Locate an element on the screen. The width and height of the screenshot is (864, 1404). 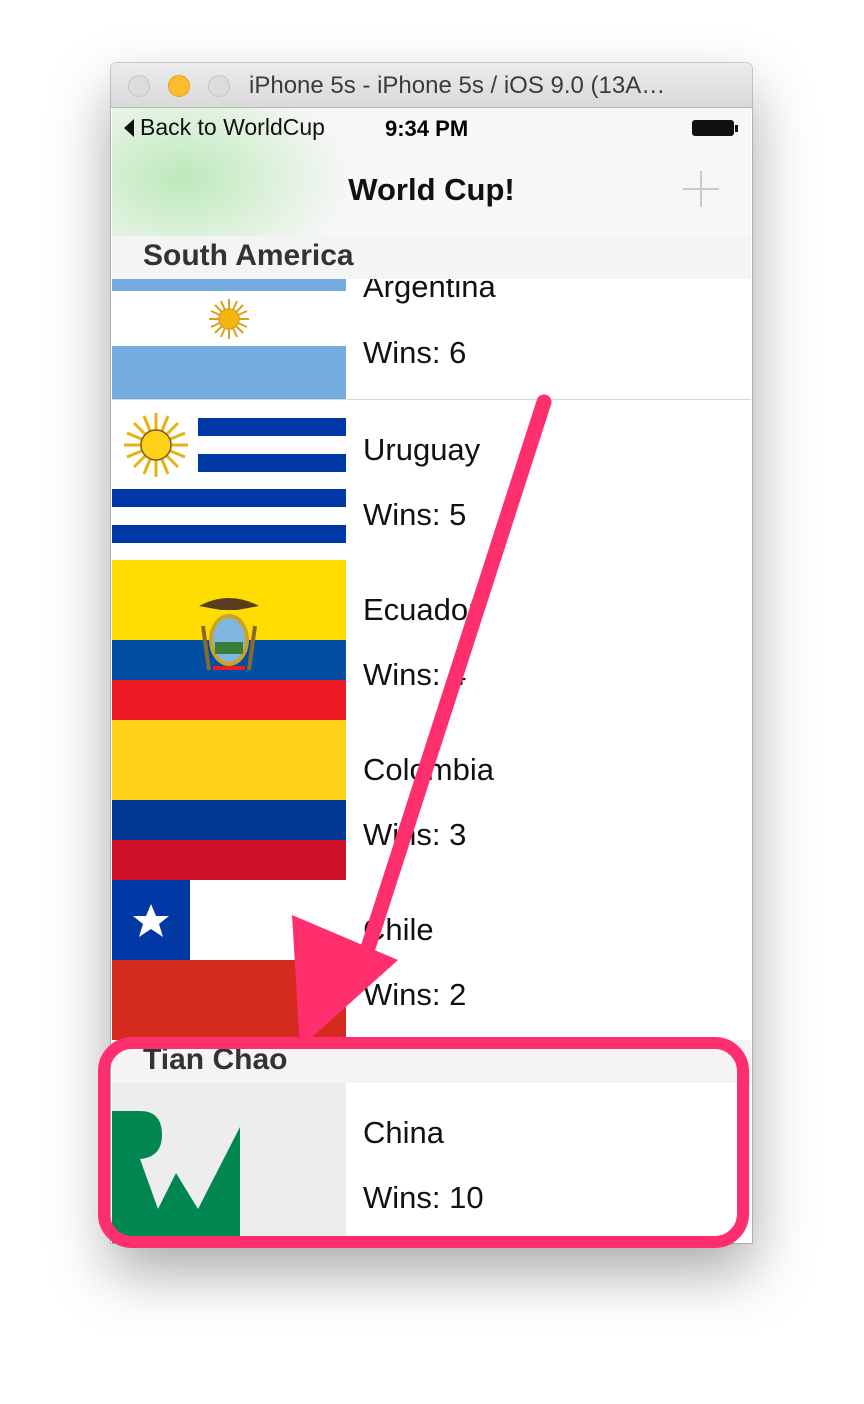
navigation-bar: Back to WorldCup 9:34 PM World Cup! is located at coordinates (431, 172).